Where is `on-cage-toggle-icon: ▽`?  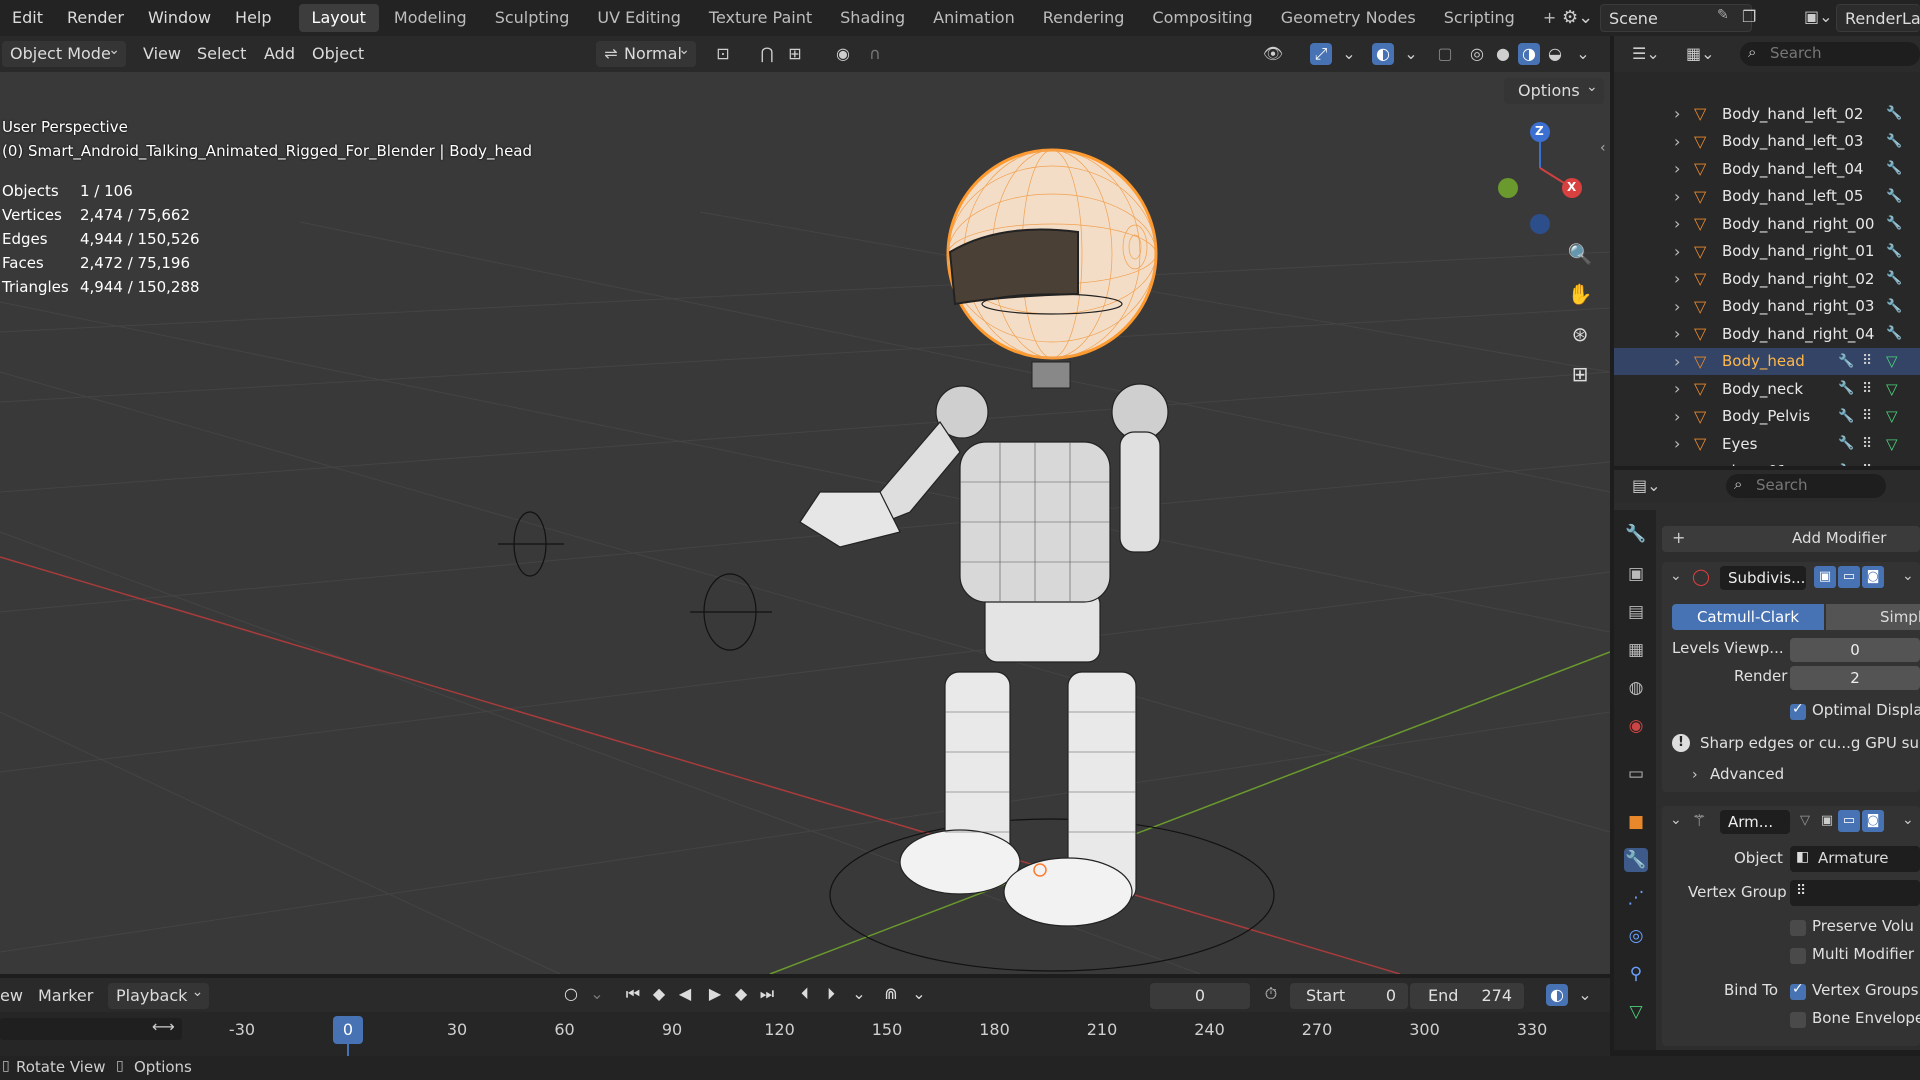 on-cage-toggle-icon: ▽ is located at coordinates (1805, 821).